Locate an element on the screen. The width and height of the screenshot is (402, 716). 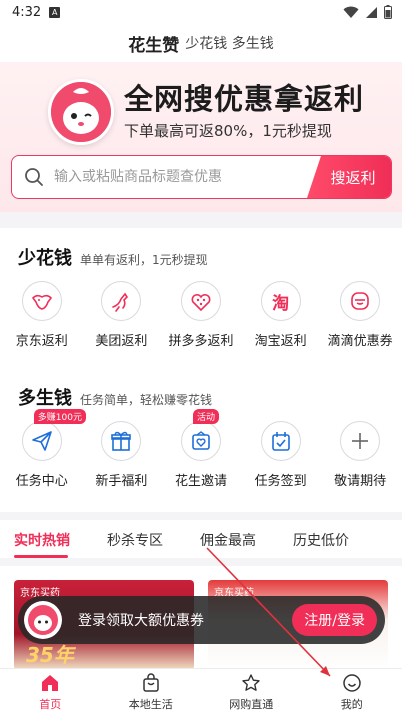
save-money-subtitle: 单单有返利，1元秒提现 is located at coordinates (144, 260).